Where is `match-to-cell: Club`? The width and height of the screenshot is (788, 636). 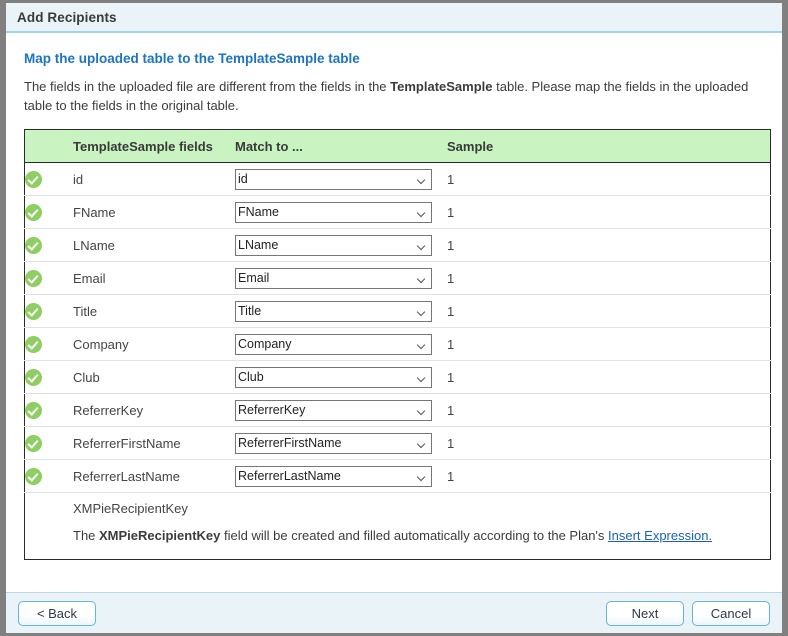 match-to-cell: Club is located at coordinates (341, 377).